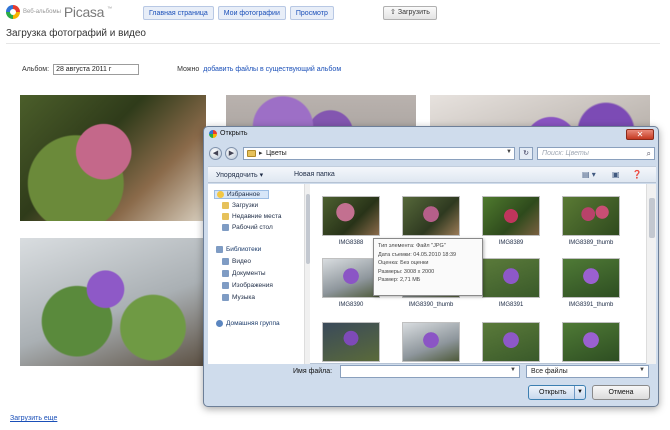 The height and width of the screenshot is (430, 670). I want to click on file-grid-scrollbar-thumb, so click(652, 218).